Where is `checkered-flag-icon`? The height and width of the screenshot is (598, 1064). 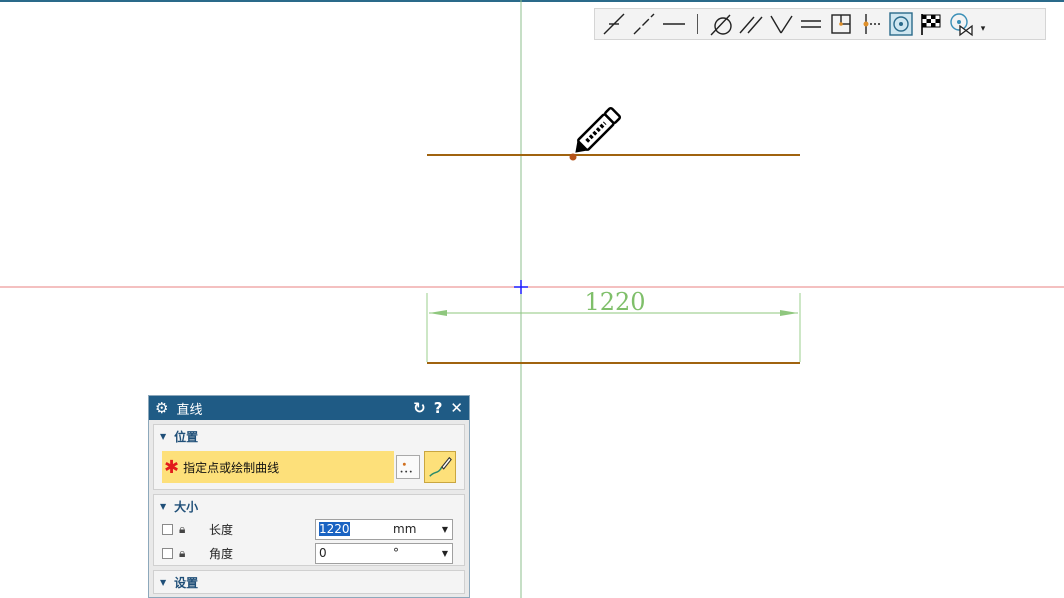
checkered-flag-icon is located at coordinates (931, 24).